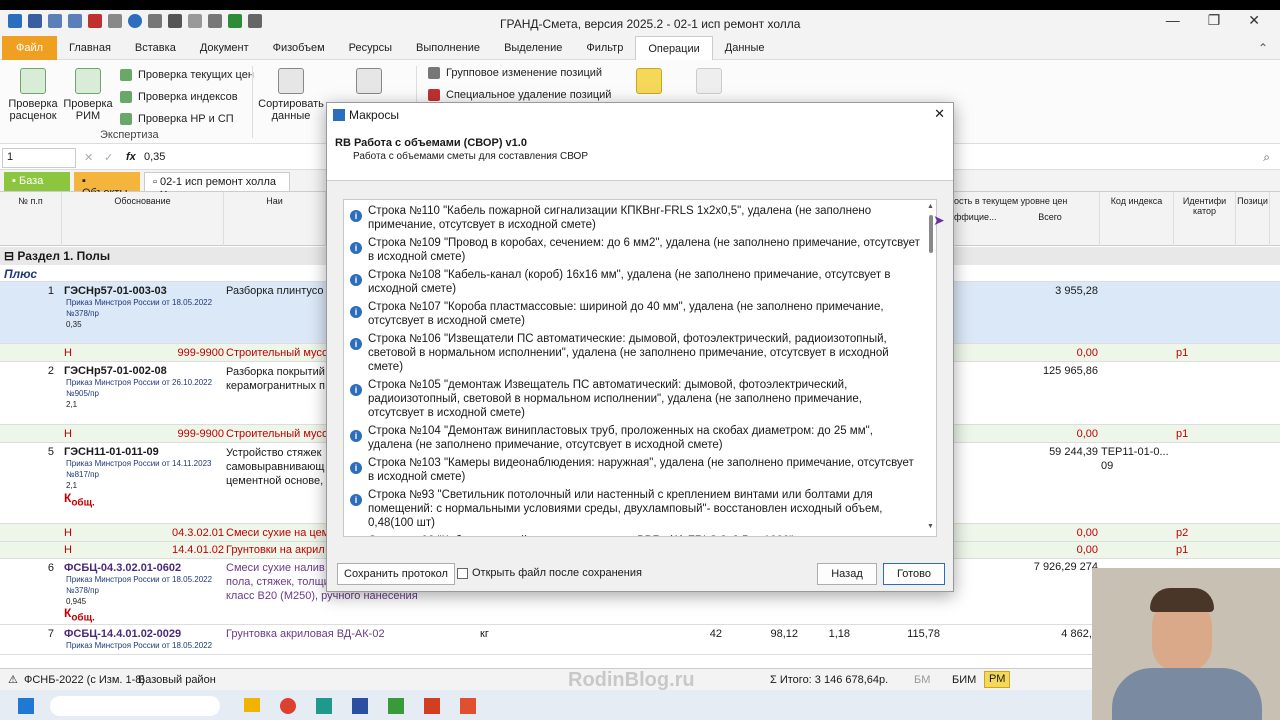  Describe the element at coordinates (187, 97) in the screenshot. I see `check-indexes-button: Проверка индексов` at that location.